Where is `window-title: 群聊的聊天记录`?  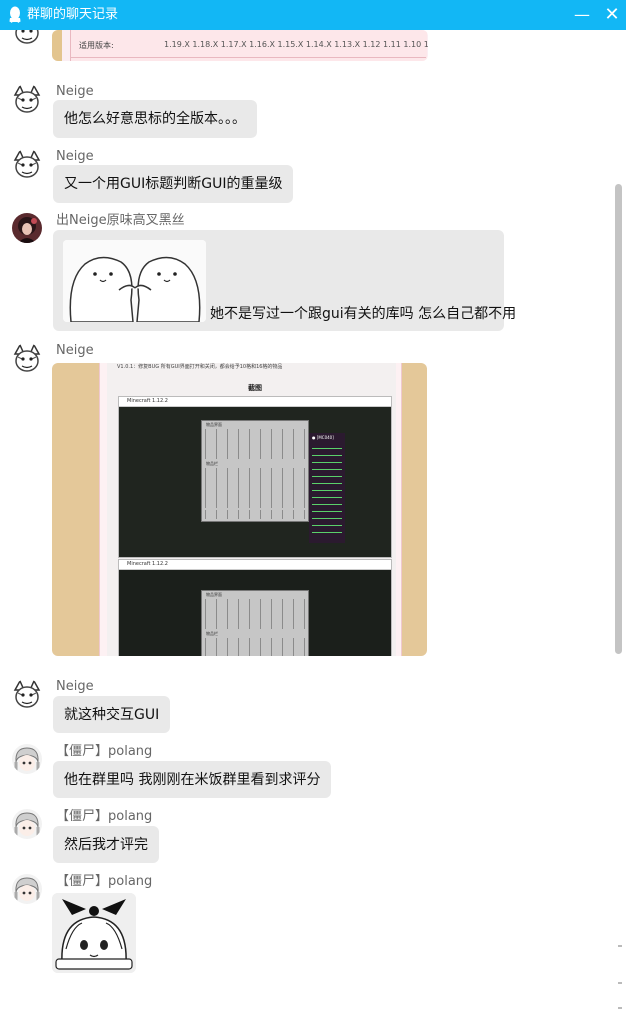 window-title: 群聊的聊天记录 is located at coordinates (73, 14).